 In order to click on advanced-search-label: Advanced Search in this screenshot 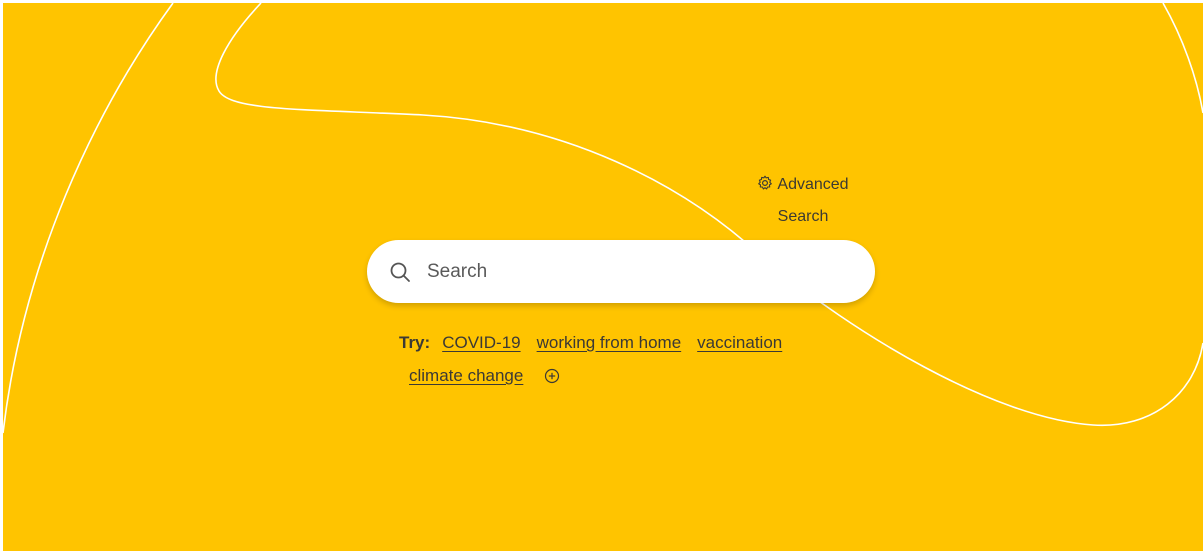, I will do `click(813, 200)`.